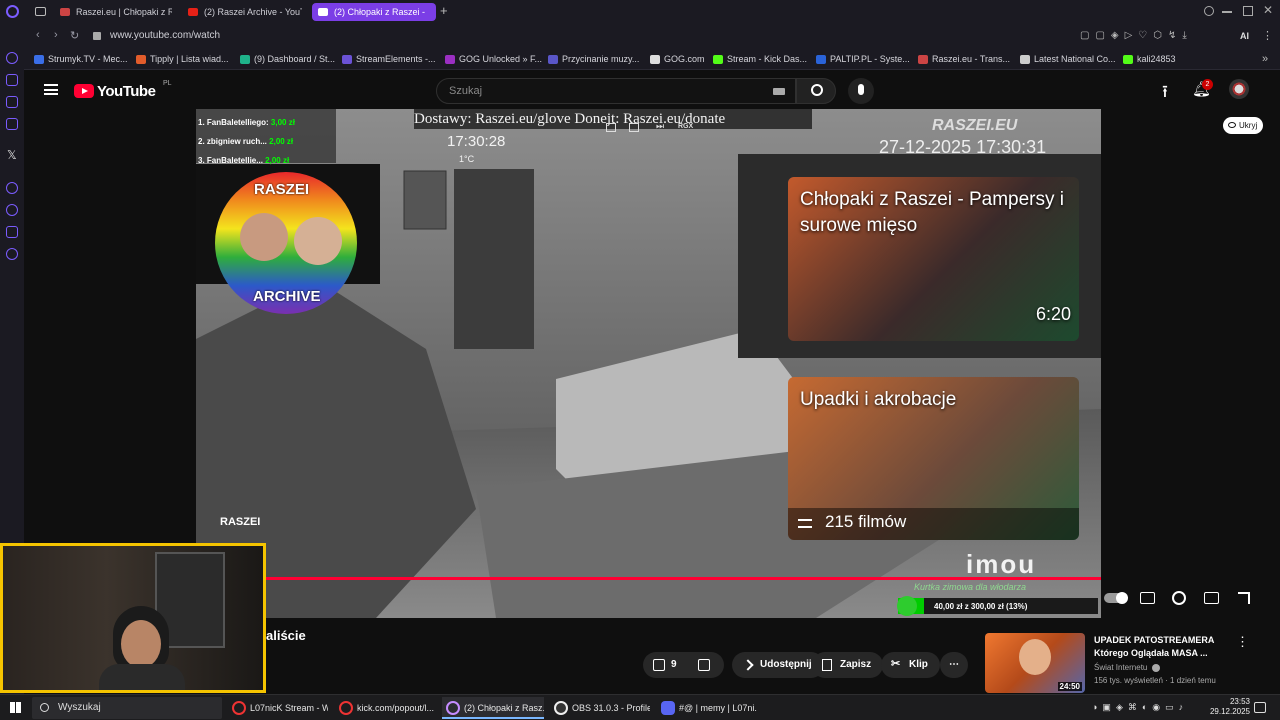 The height and width of the screenshot is (720, 1280). Describe the element at coordinates (1069, 686) in the screenshot. I see `recommended-duration: 24:50` at that location.